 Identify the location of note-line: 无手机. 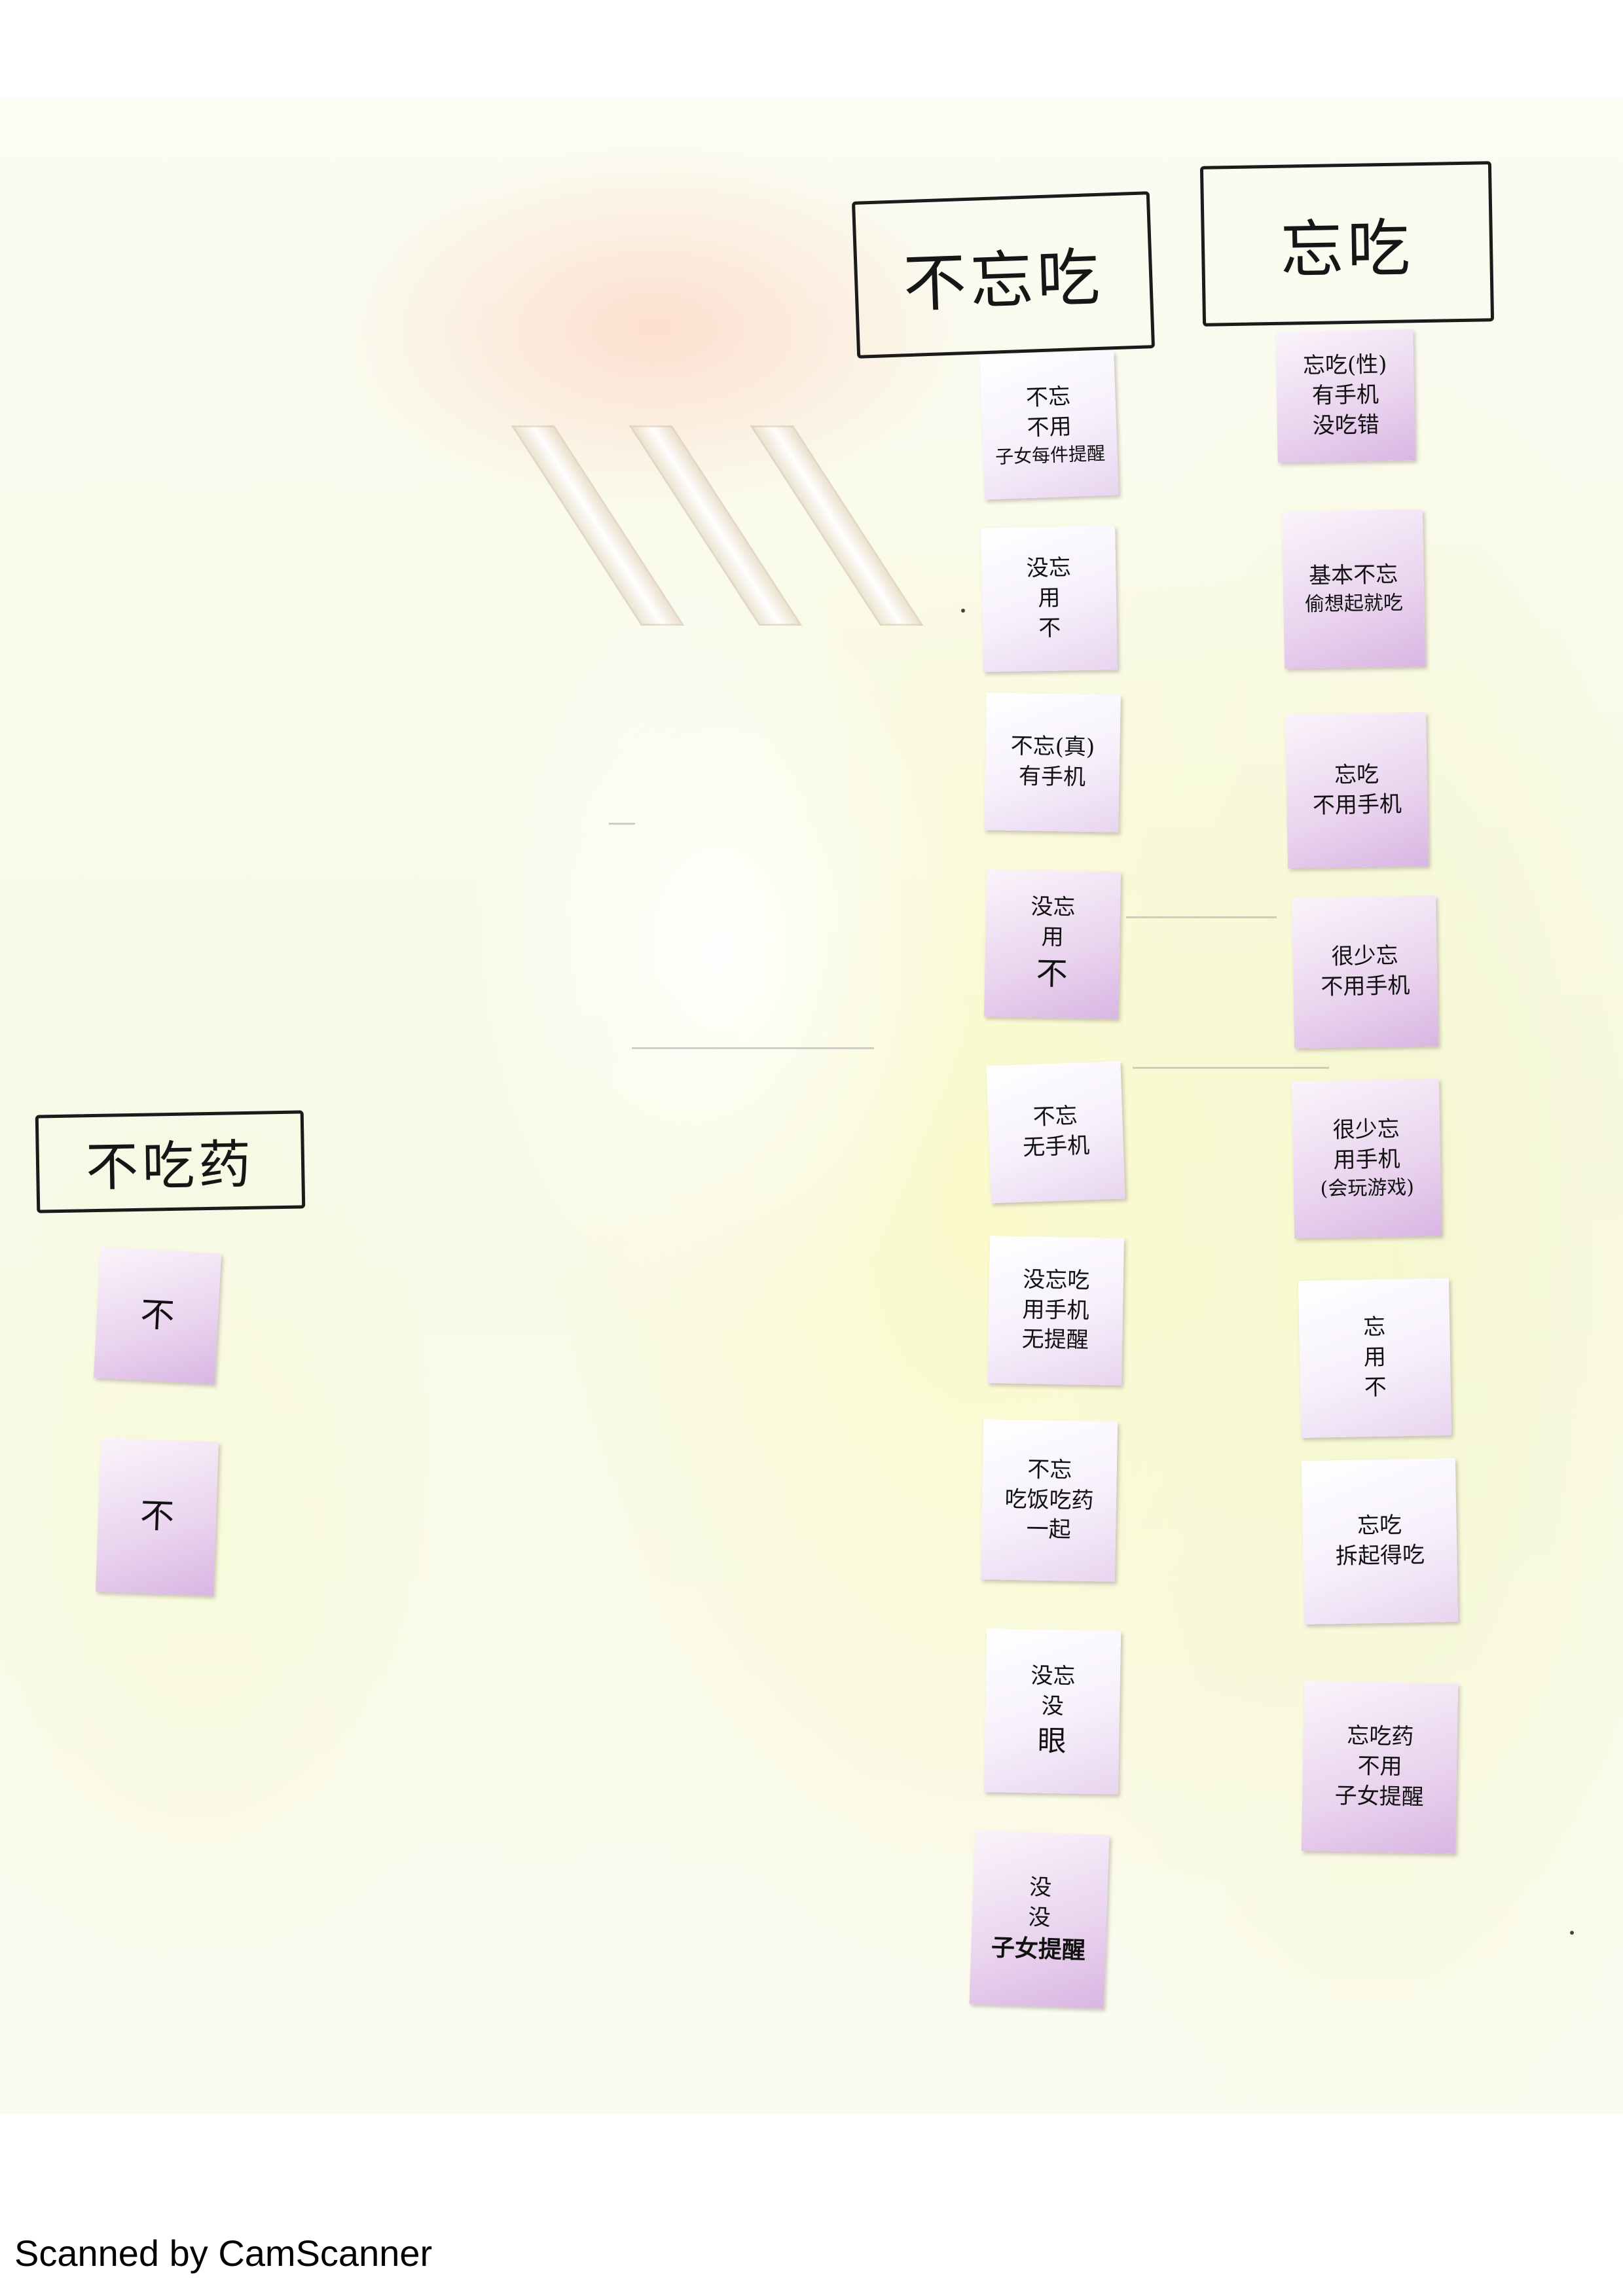
(1056, 1146).